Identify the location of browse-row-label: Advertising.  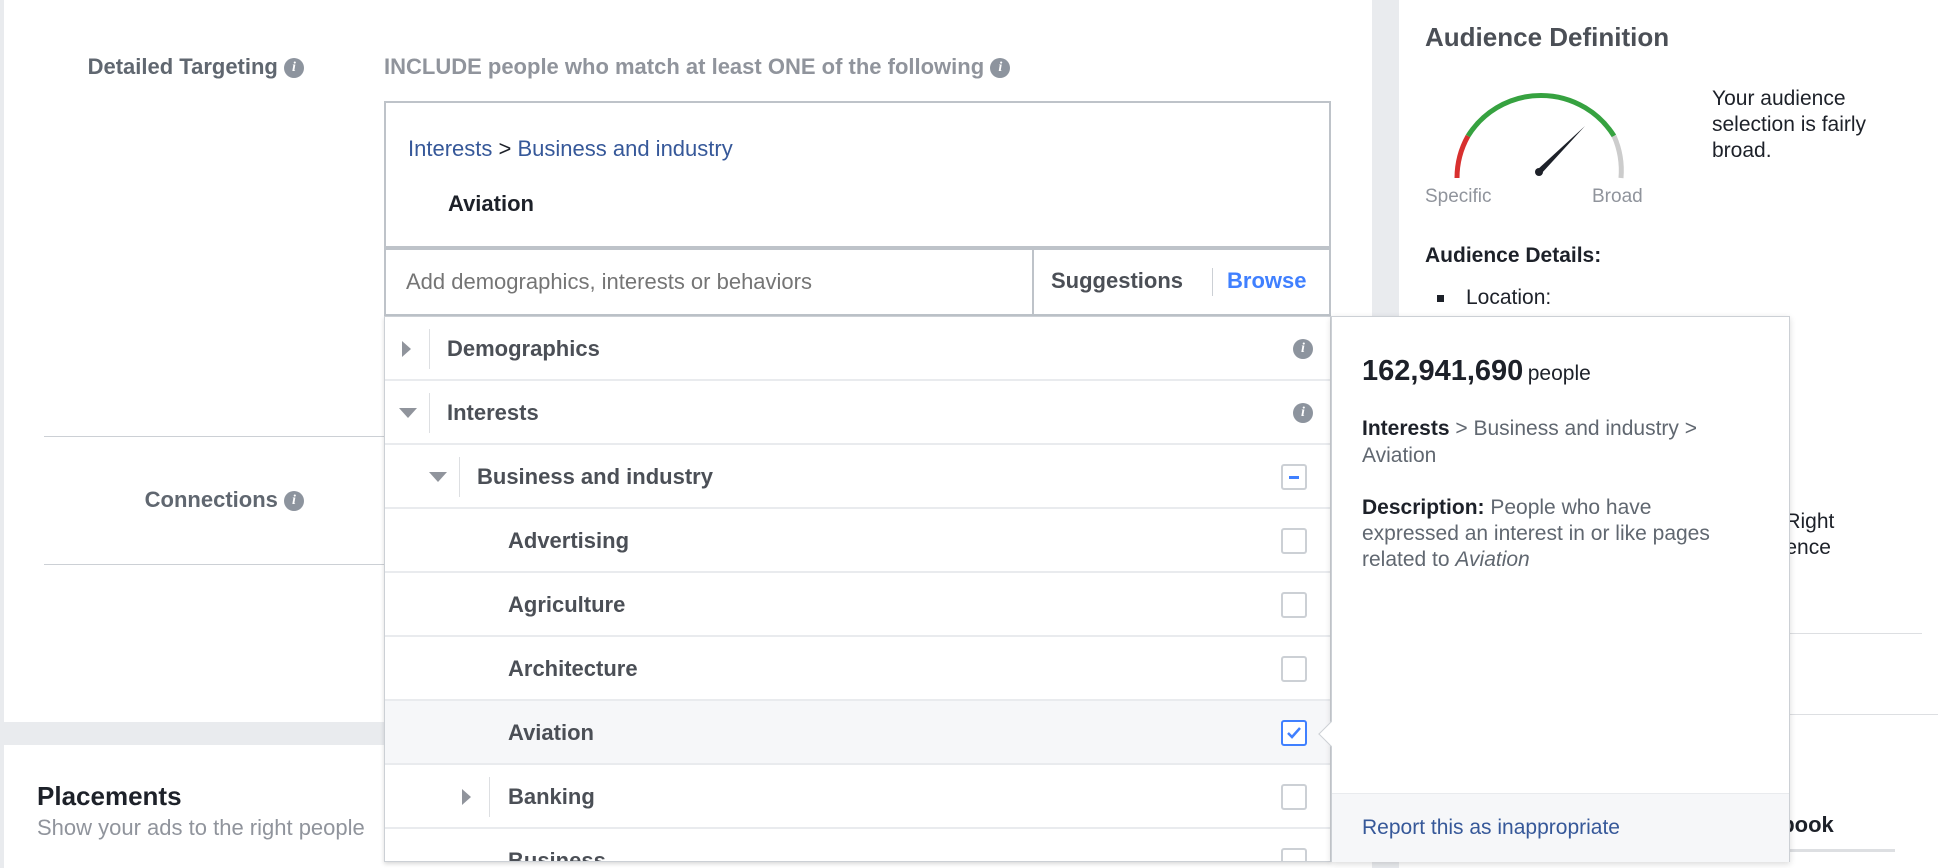
(569, 540).